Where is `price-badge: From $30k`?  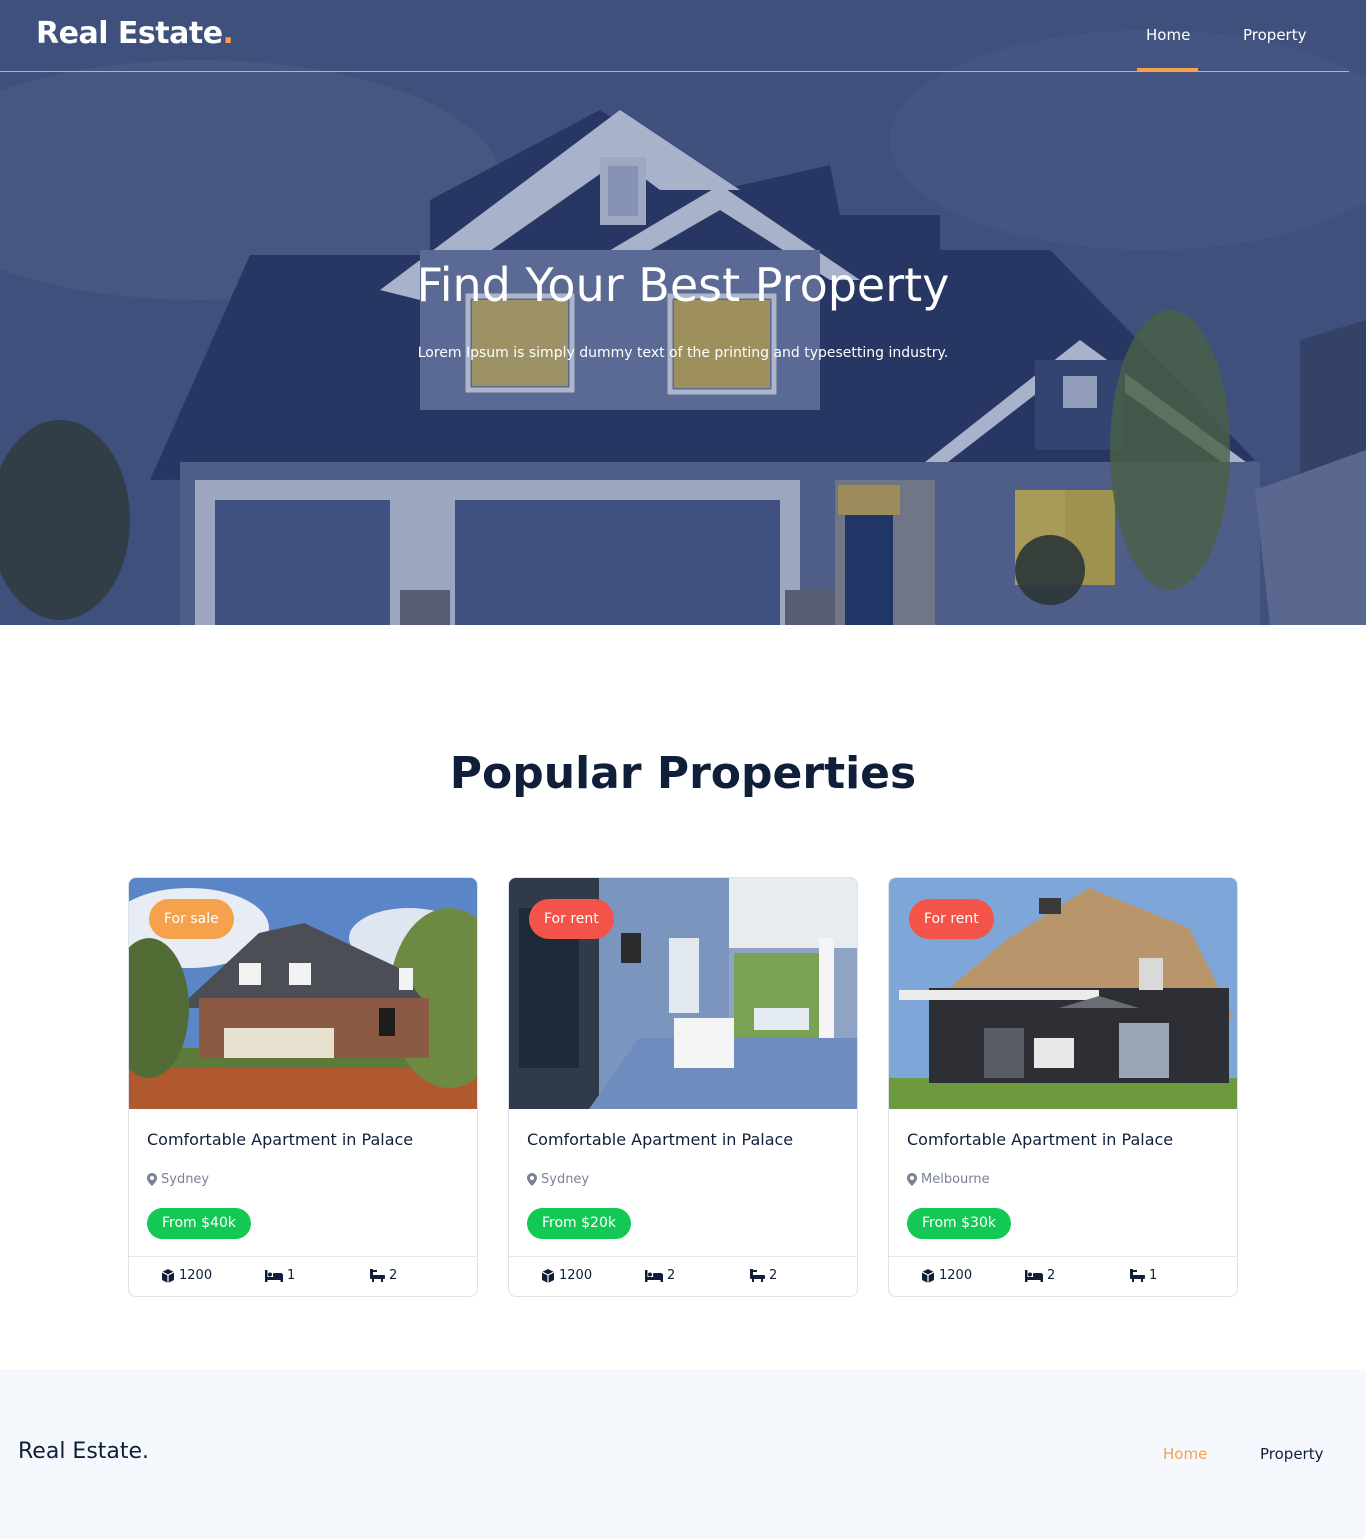 price-badge: From $30k is located at coordinates (959, 1223).